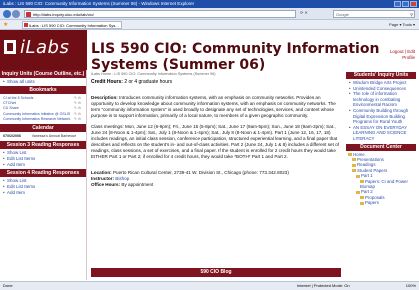 The height and width of the screenshot is (290, 419). I want to click on instructor-link: Bishop, so click(122, 178).